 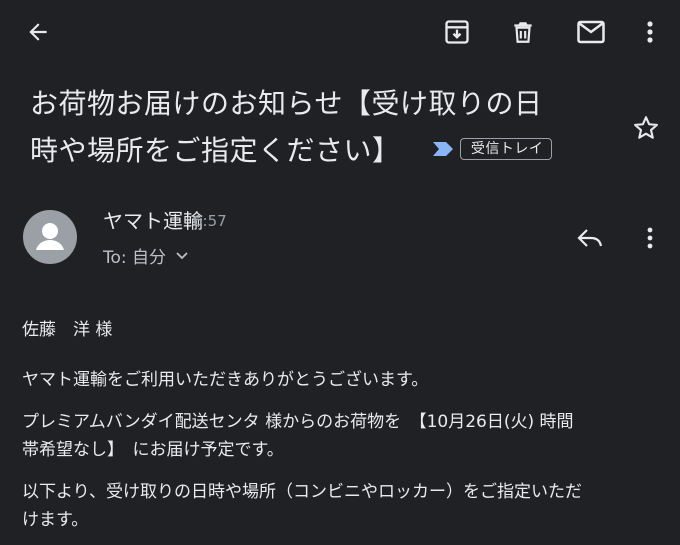 I want to click on delete-button, so click(x=523, y=32).